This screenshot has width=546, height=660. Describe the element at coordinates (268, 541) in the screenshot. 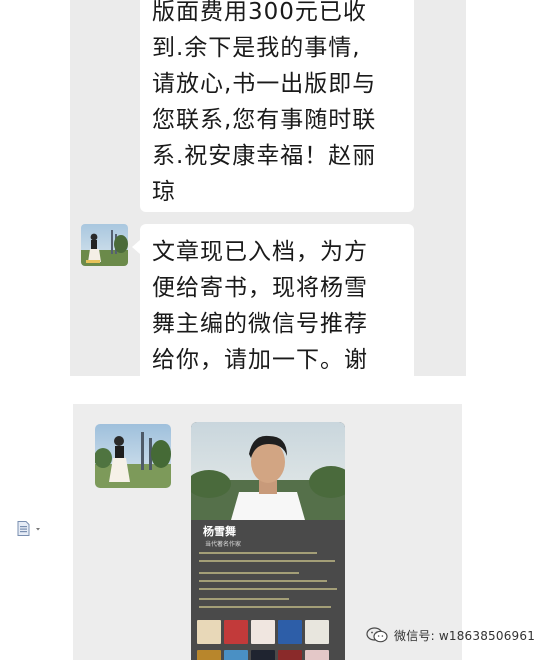

I see `contact-card: 杨雪舞 当代著名作家` at that location.